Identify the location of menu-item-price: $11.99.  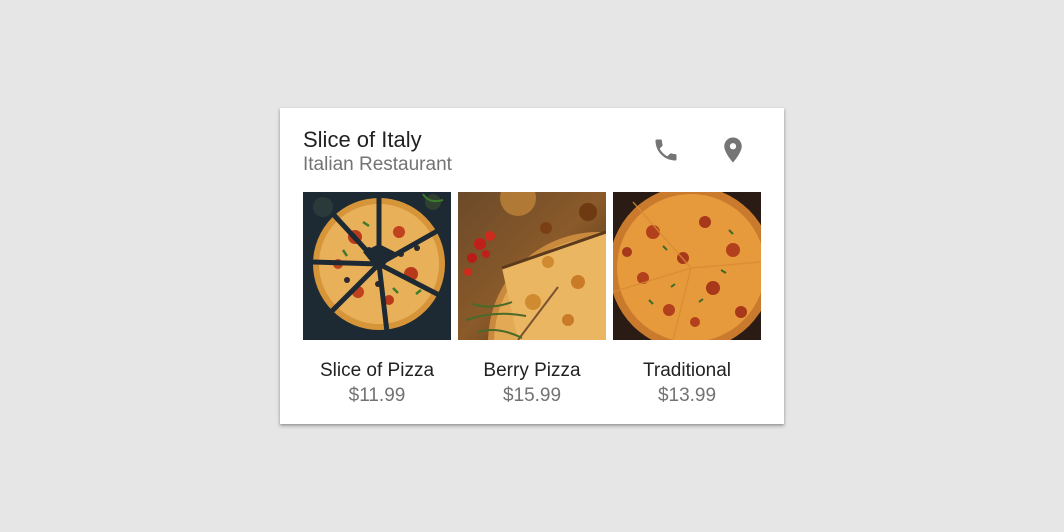
(377, 395).